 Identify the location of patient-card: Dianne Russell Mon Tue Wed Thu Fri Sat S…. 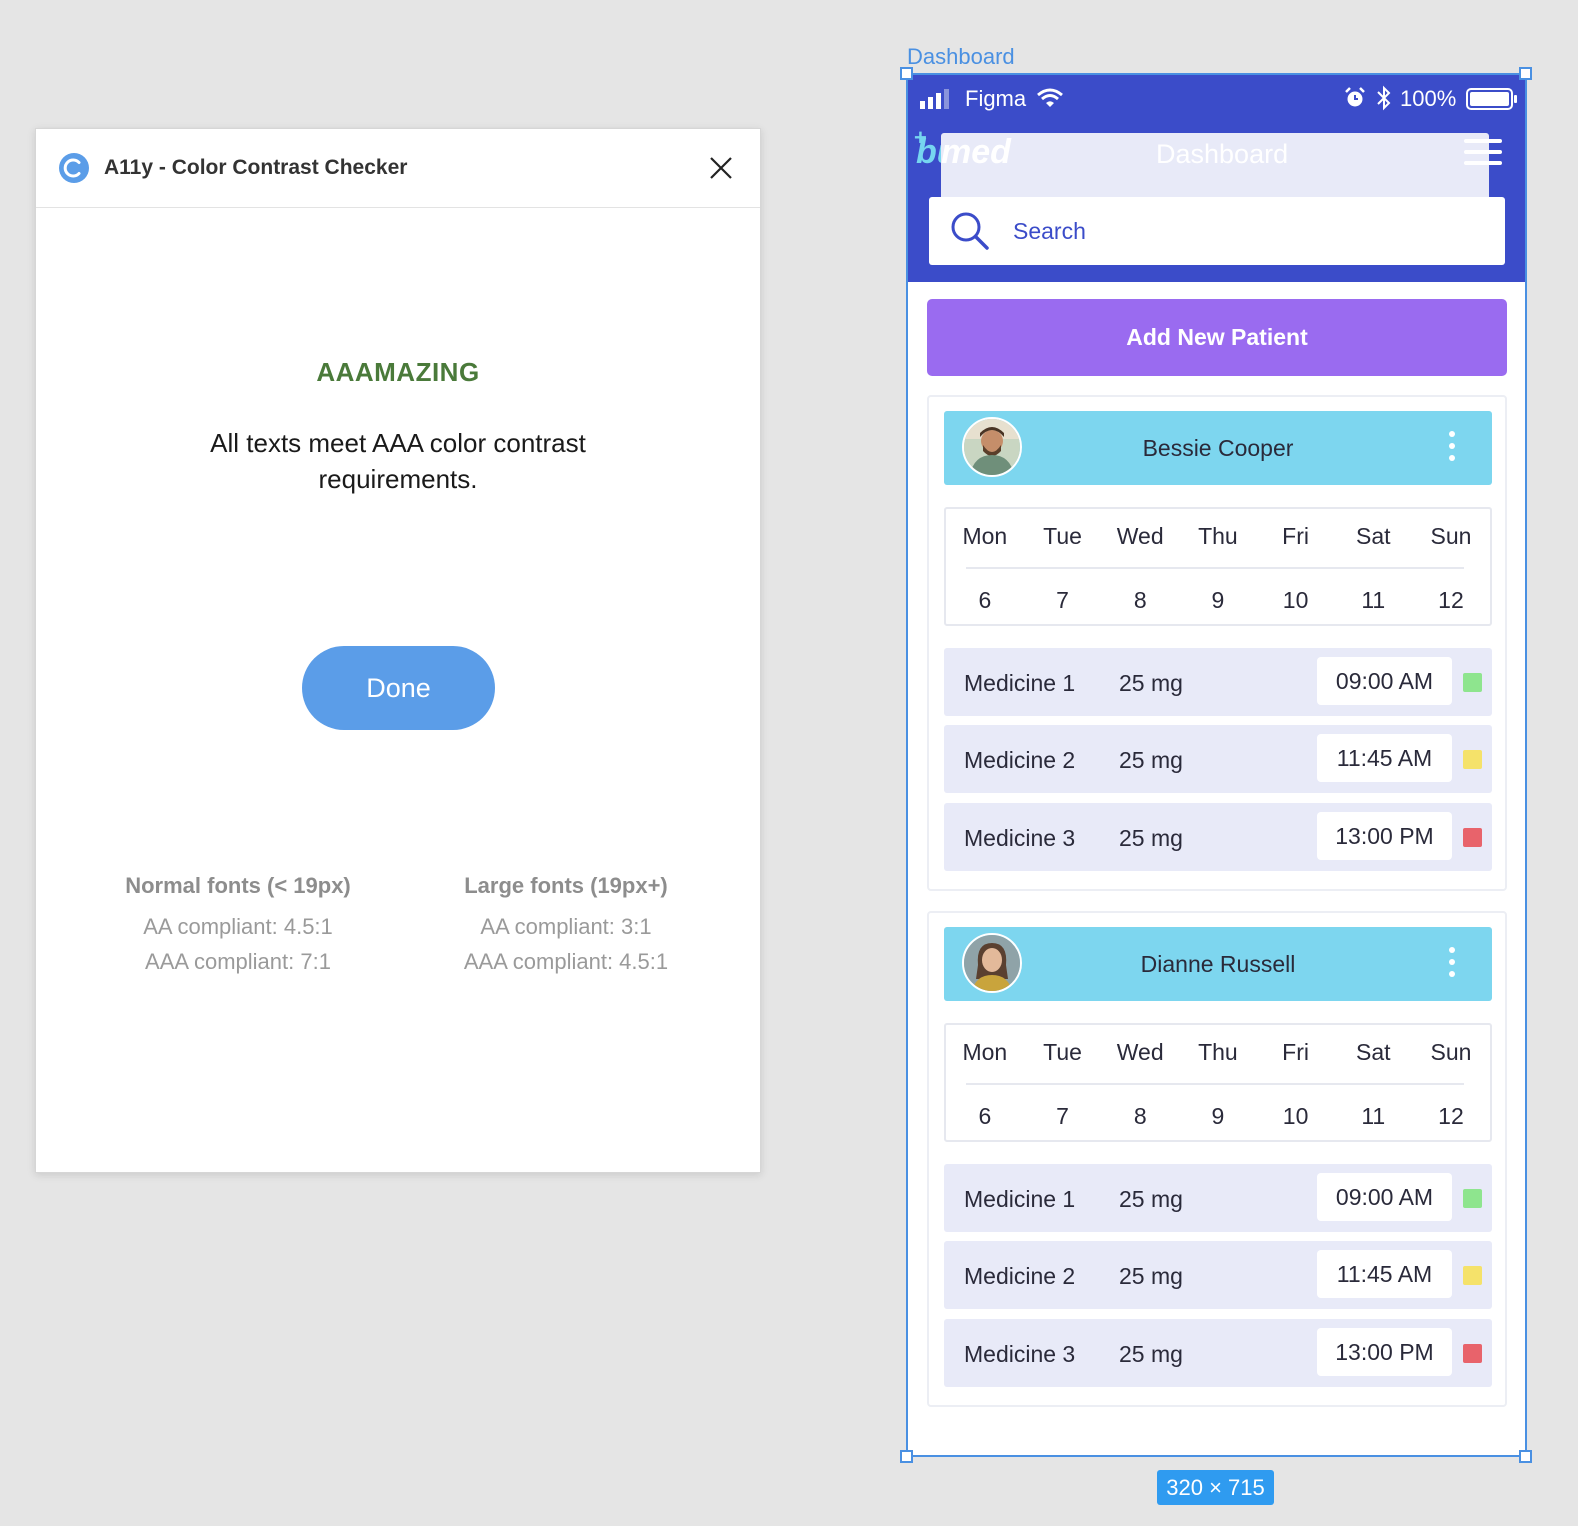
(1217, 1159).